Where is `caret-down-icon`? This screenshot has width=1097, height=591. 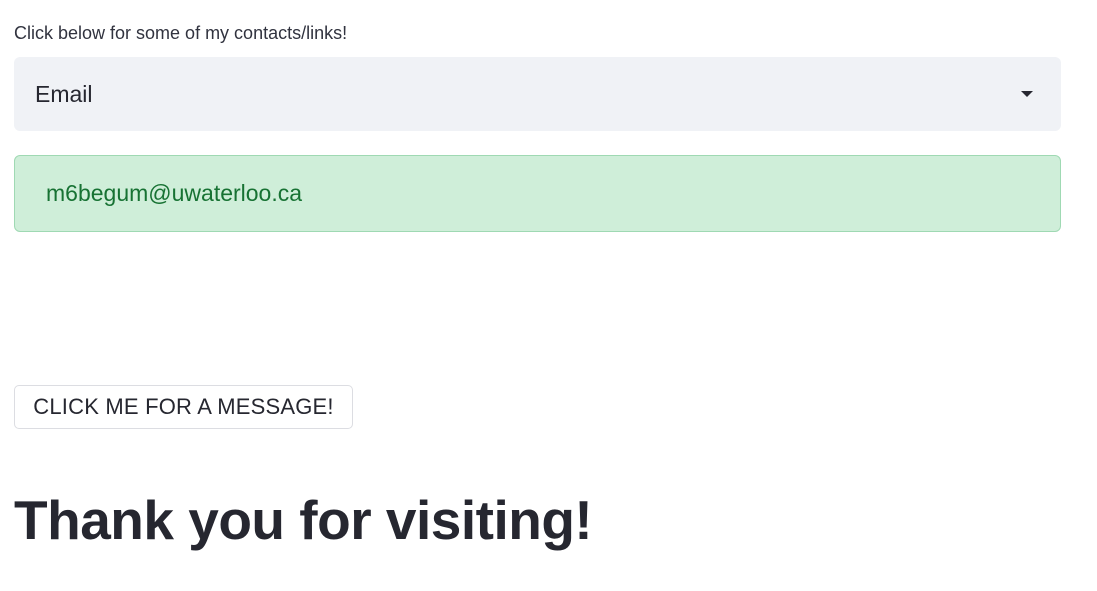 caret-down-icon is located at coordinates (1027, 94).